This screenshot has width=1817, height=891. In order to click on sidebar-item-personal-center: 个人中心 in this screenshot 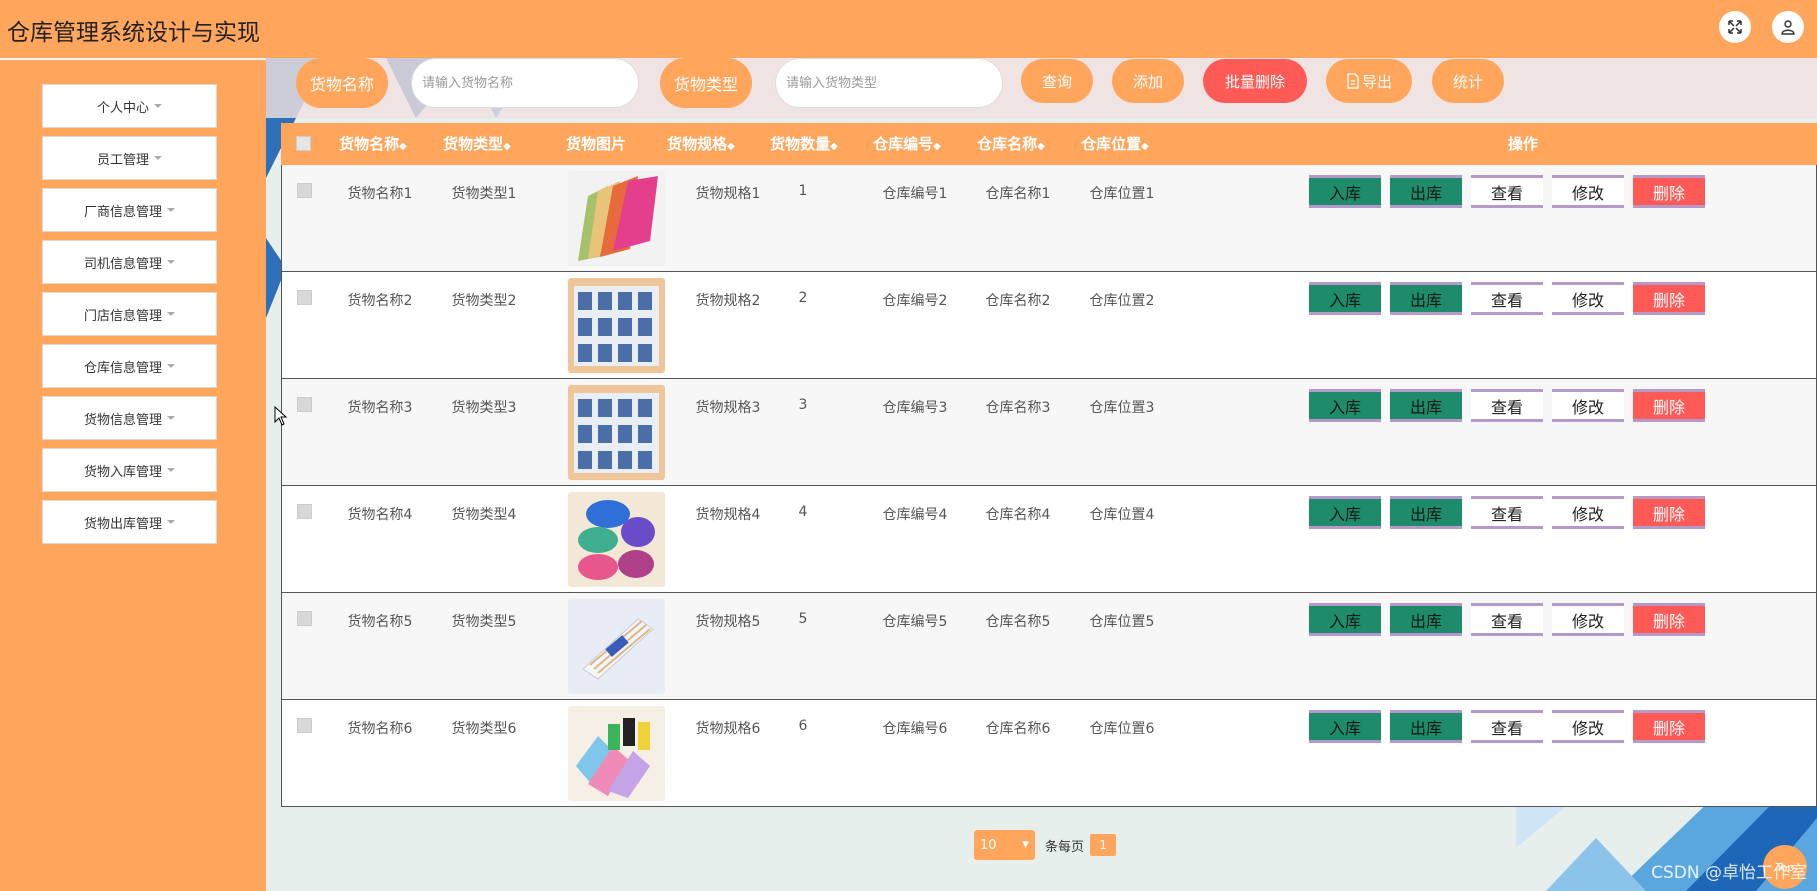, I will do `click(129, 106)`.